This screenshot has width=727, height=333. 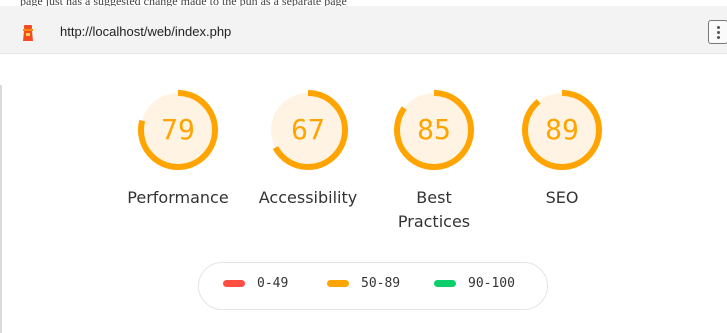 What do you see at coordinates (1, 209) in the screenshot?
I see `left-divider` at bounding box center [1, 209].